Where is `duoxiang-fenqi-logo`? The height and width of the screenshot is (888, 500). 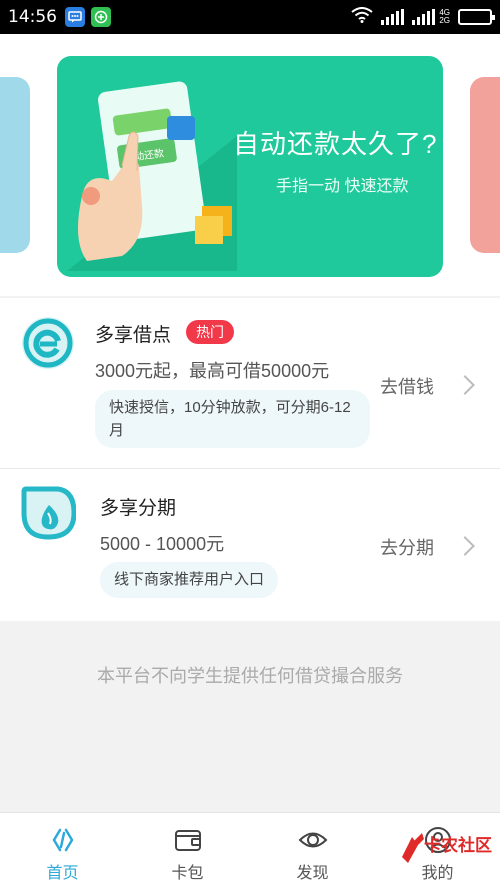 duoxiang-fenqi-logo is located at coordinates (48, 513).